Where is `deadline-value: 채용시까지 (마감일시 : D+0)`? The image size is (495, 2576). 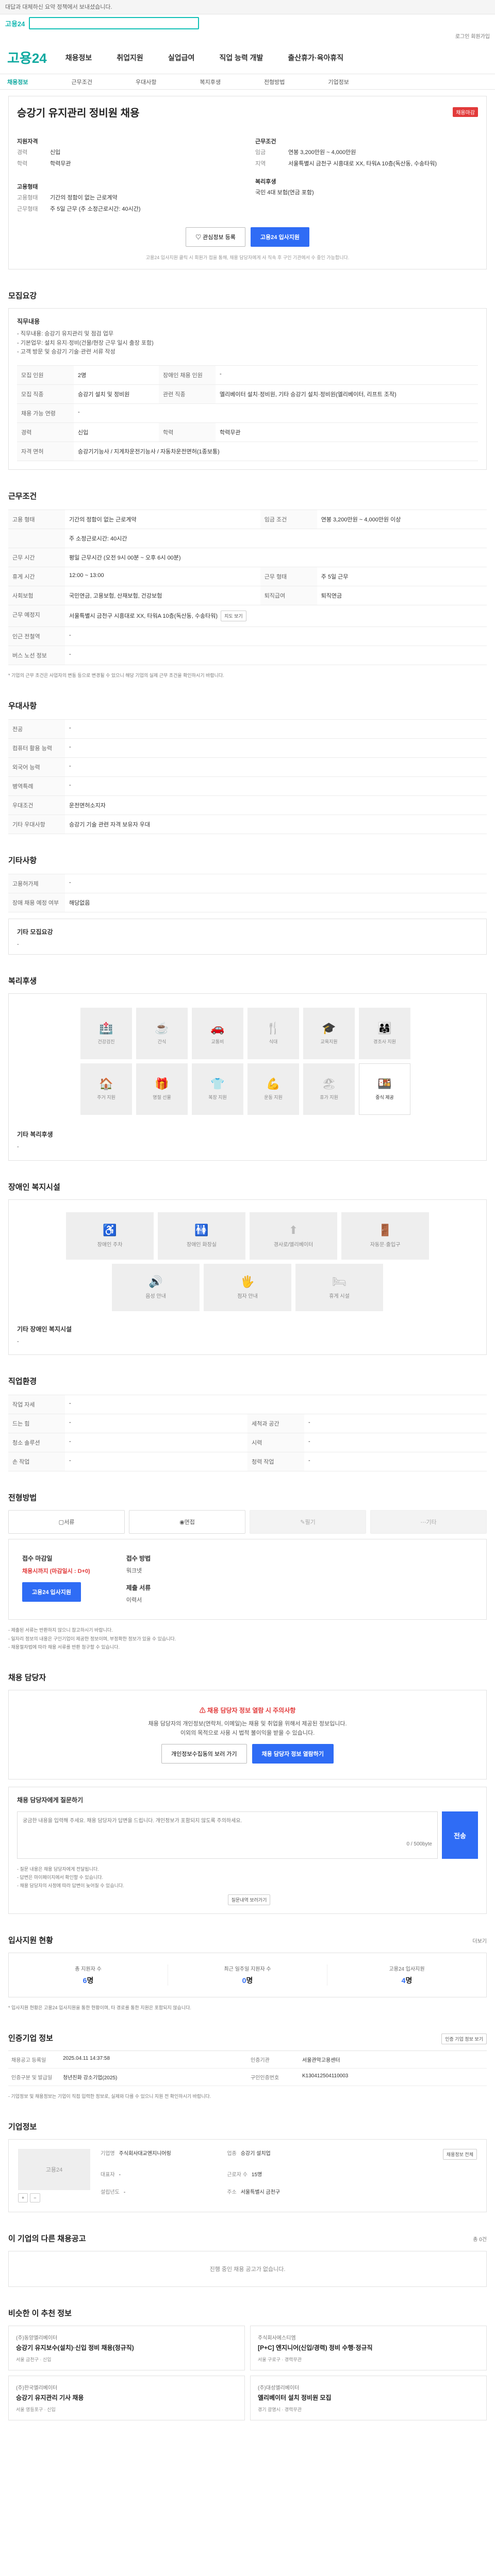
deadline-value: 채용시까지 (마감일시 : D+0) is located at coordinates (56, 1571).